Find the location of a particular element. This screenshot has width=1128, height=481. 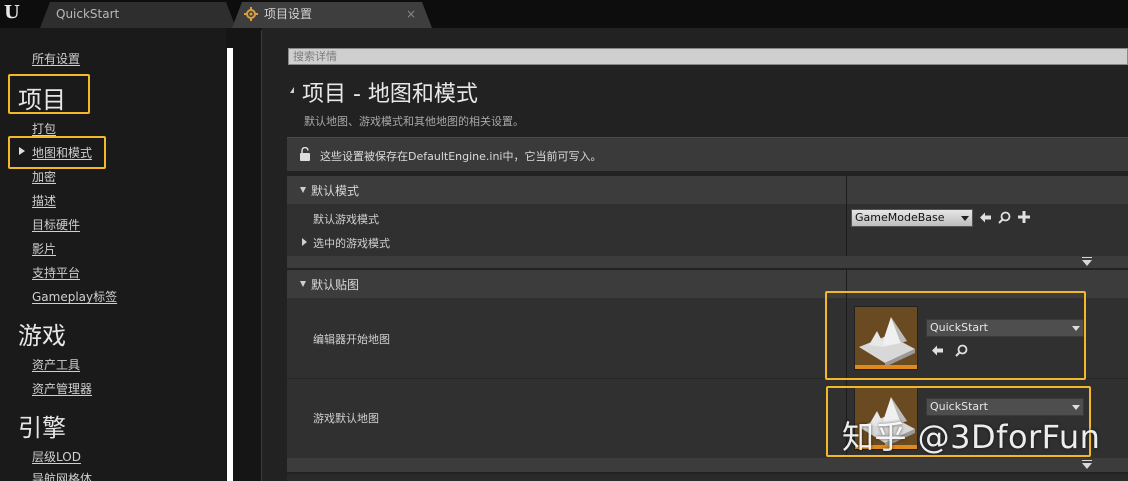

config-notice: 这些设置被保存在DefaultEngine.ini中，它当前可写入。 is located at coordinates (707, 154).